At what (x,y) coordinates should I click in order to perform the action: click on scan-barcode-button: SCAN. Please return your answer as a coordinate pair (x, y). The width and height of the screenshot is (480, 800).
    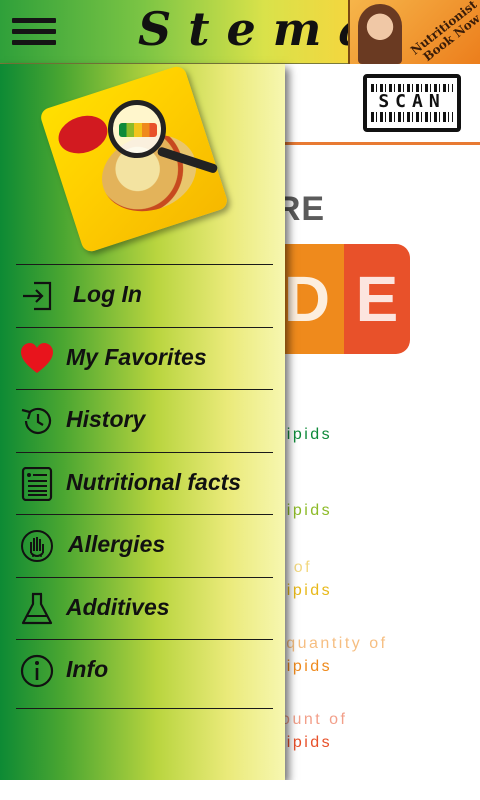
    Looking at the image, I should click on (412, 103).